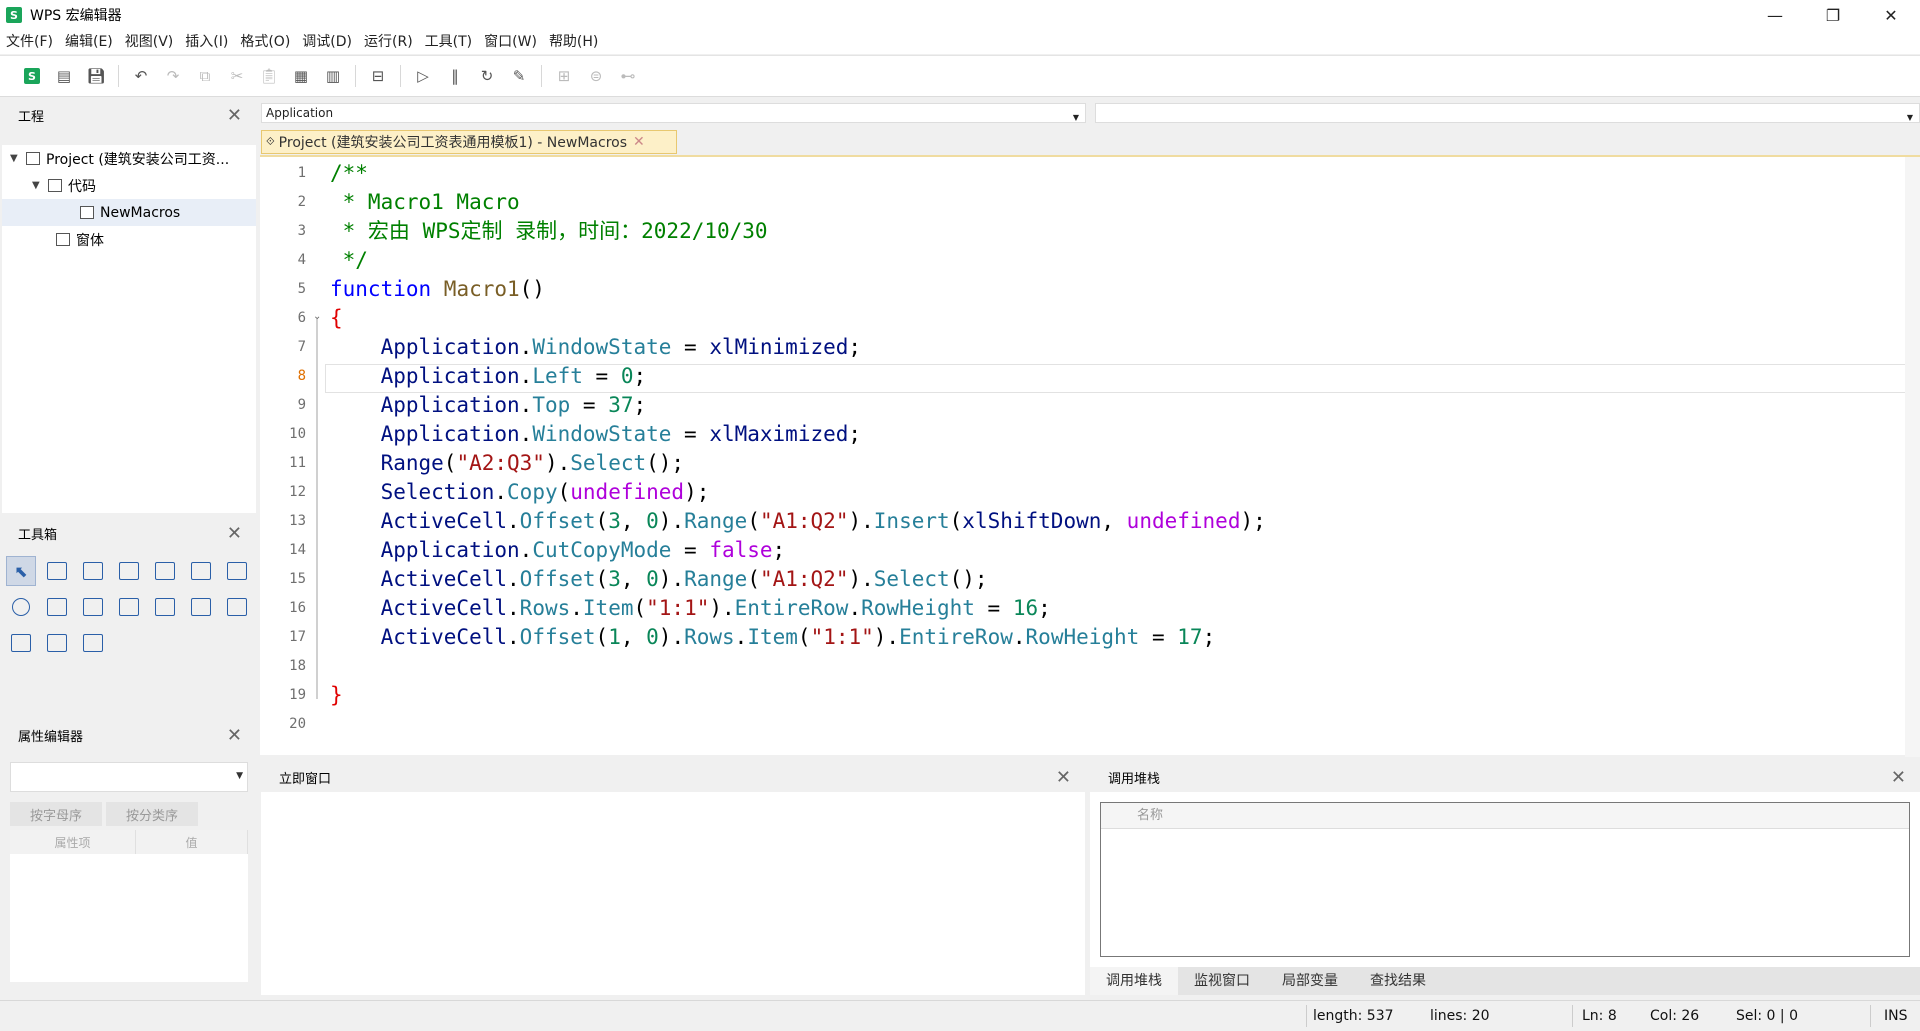 This screenshot has height=1031, width=1920. What do you see at coordinates (93, 607) in the screenshot?
I see `spinbutton-tool` at bounding box center [93, 607].